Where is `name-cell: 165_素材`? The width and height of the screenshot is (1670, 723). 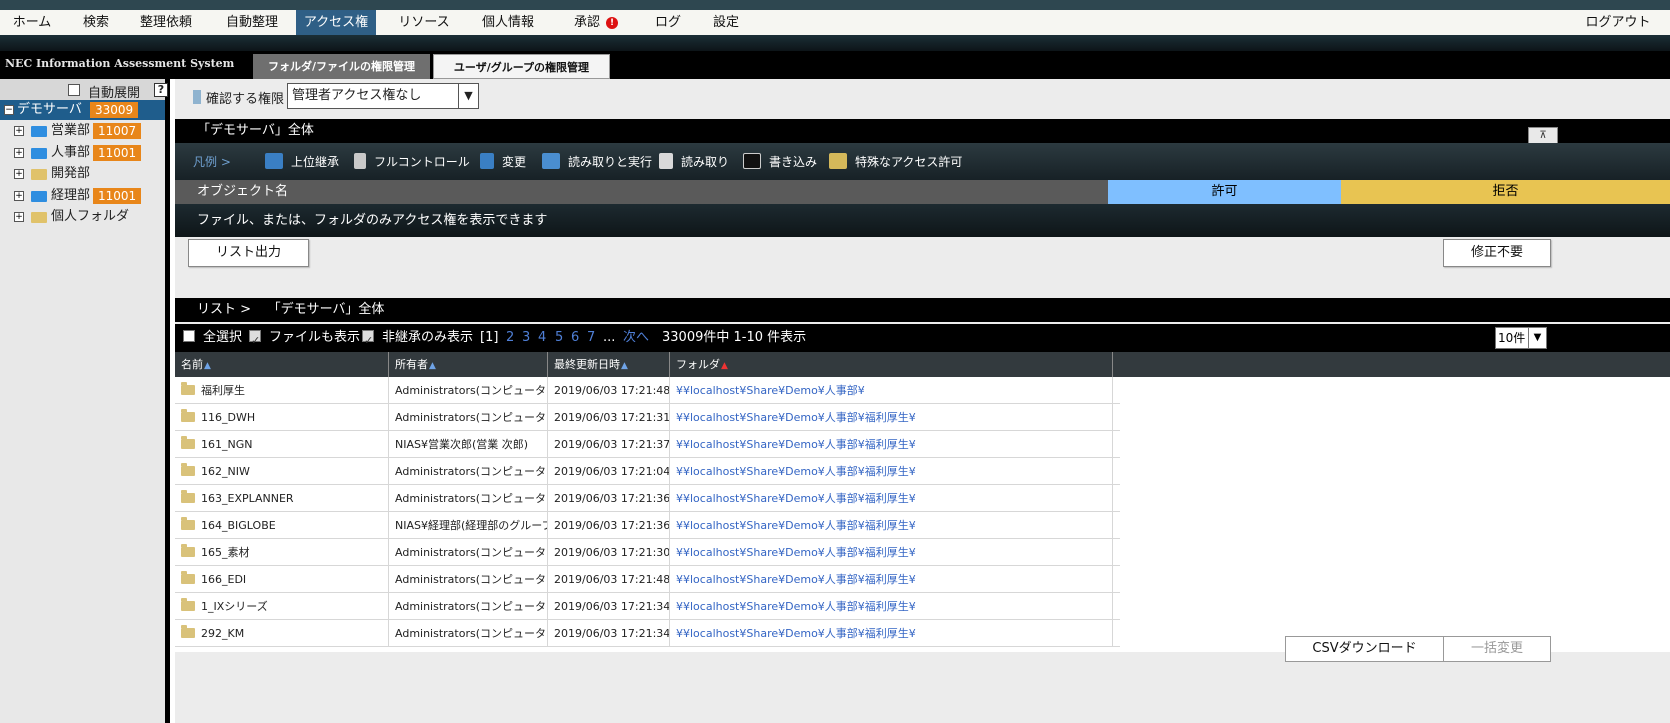
name-cell: 165_素材 is located at coordinates (282, 552).